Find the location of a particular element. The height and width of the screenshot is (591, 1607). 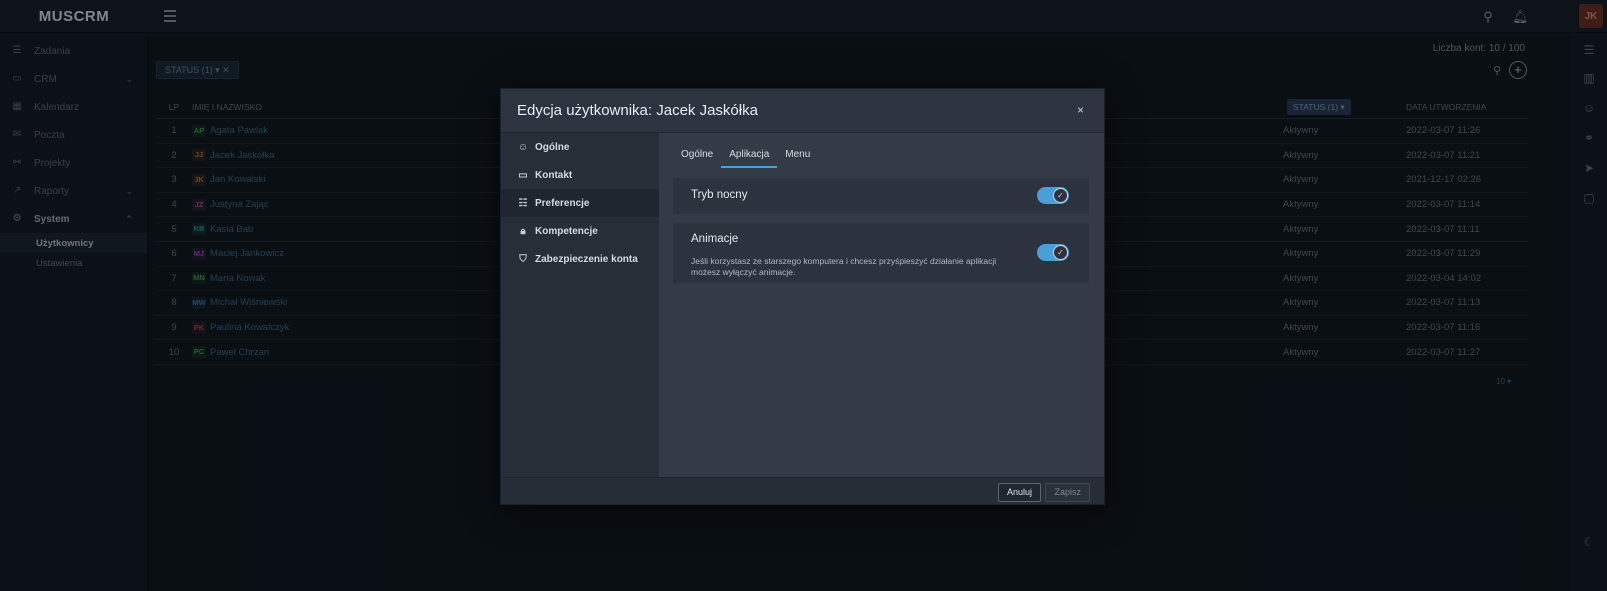

setting-card-night-mode: Tryb nocny ✓ is located at coordinates (881, 196).